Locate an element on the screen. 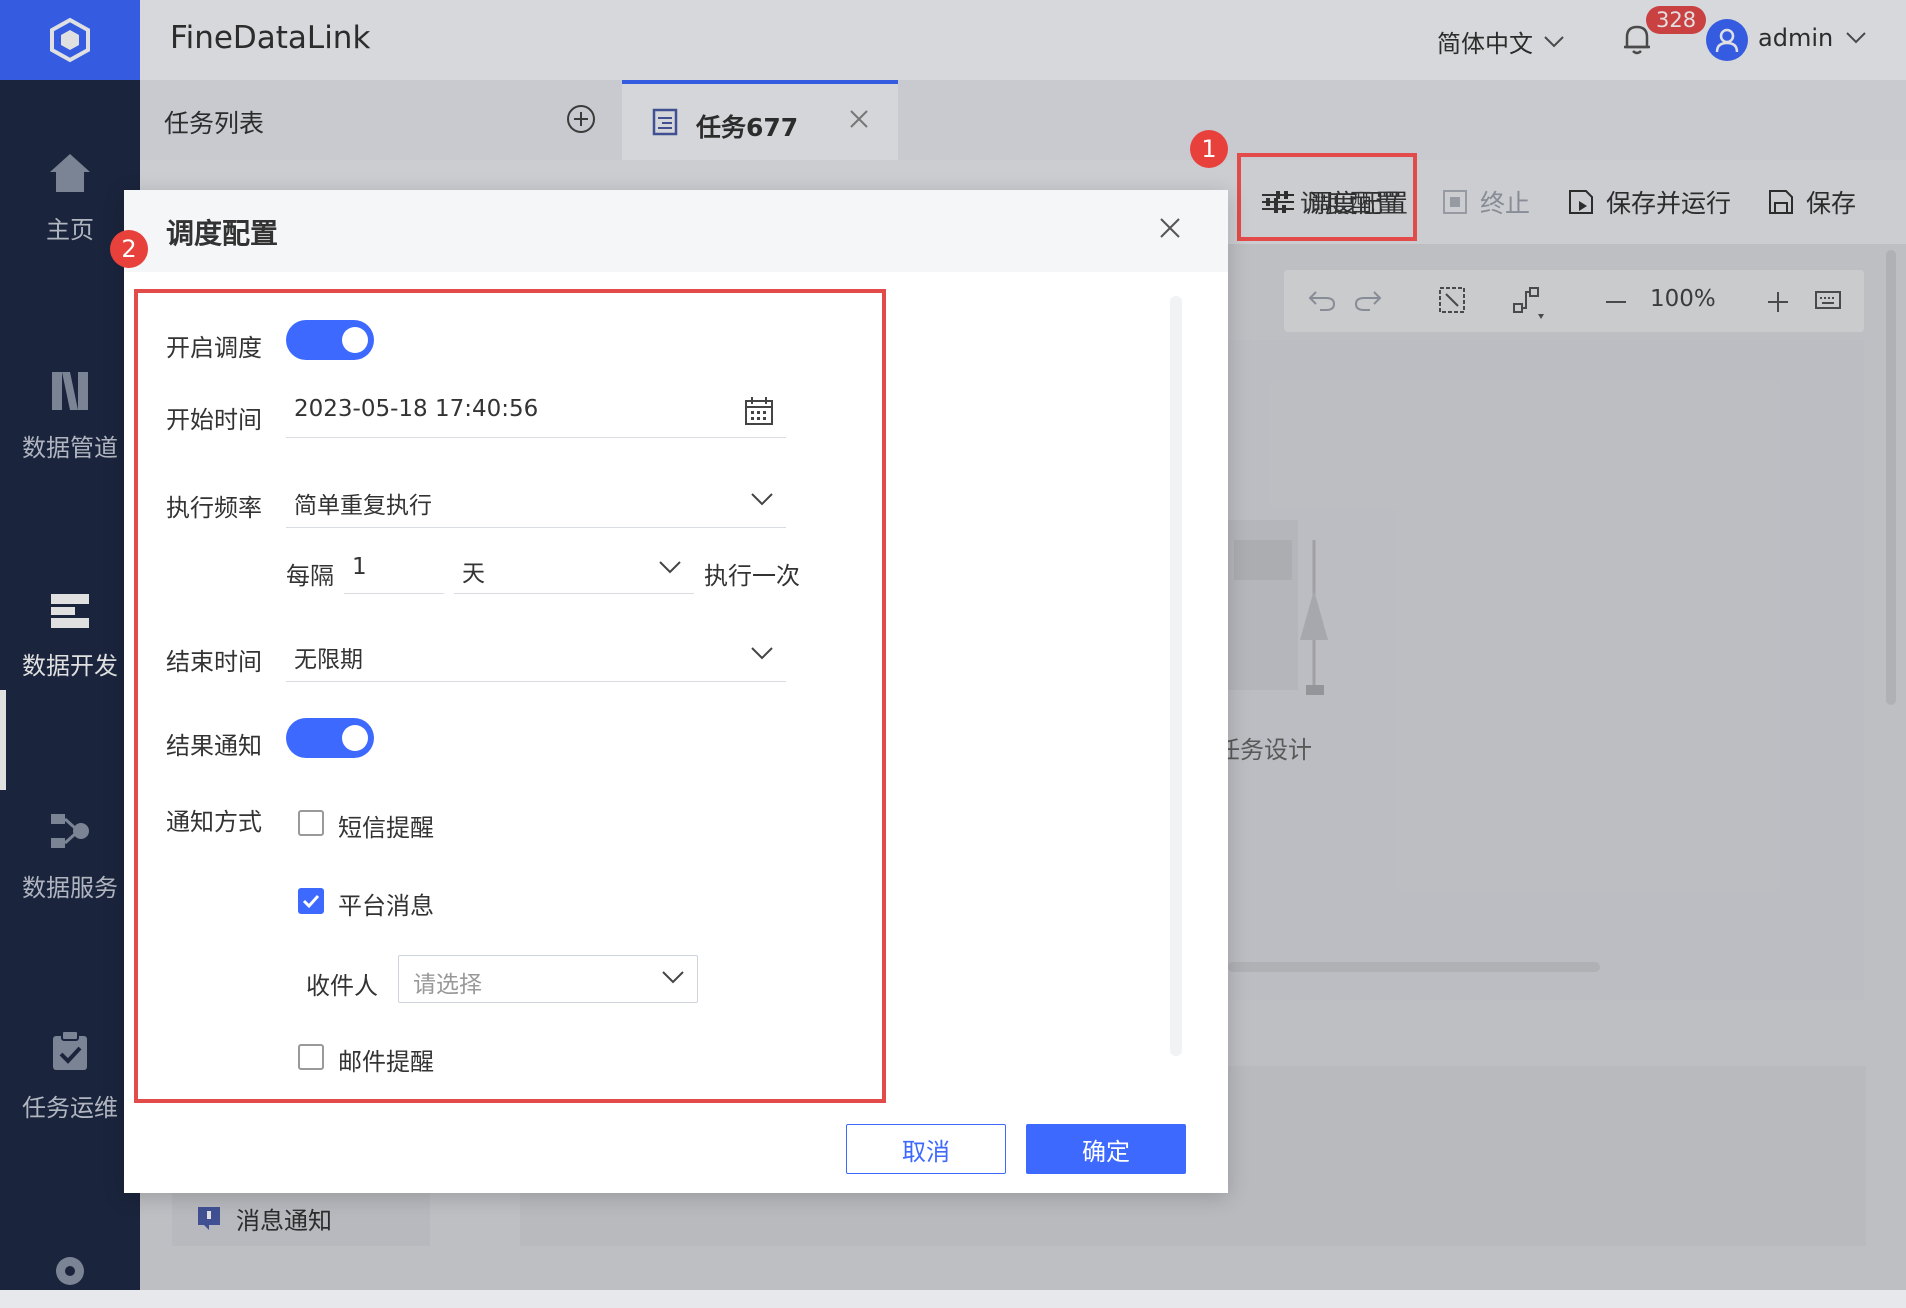 This screenshot has height=1308, width=1906. dialog-scrollbar is located at coordinates (1176, 676).